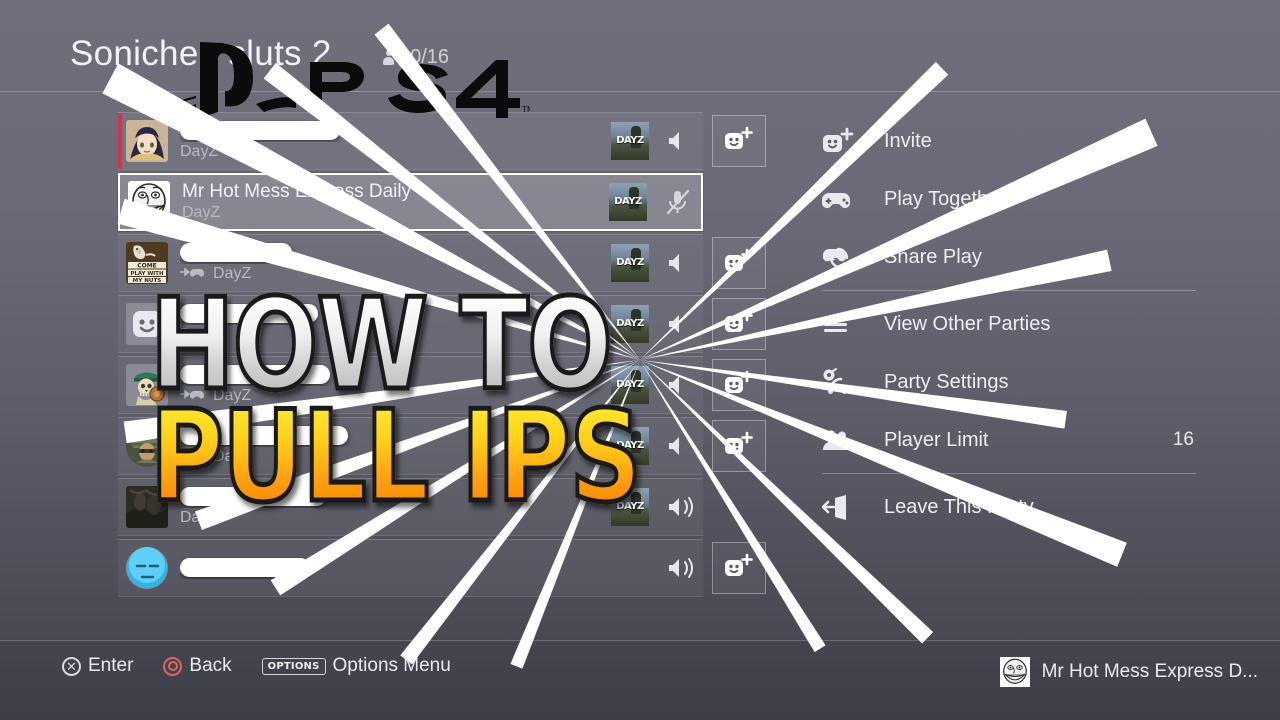 This screenshot has height=720, width=1280. What do you see at coordinates (147, 507) in the screenshot?
I see `dark-photo-avatar` at bounding box center [147, 507].